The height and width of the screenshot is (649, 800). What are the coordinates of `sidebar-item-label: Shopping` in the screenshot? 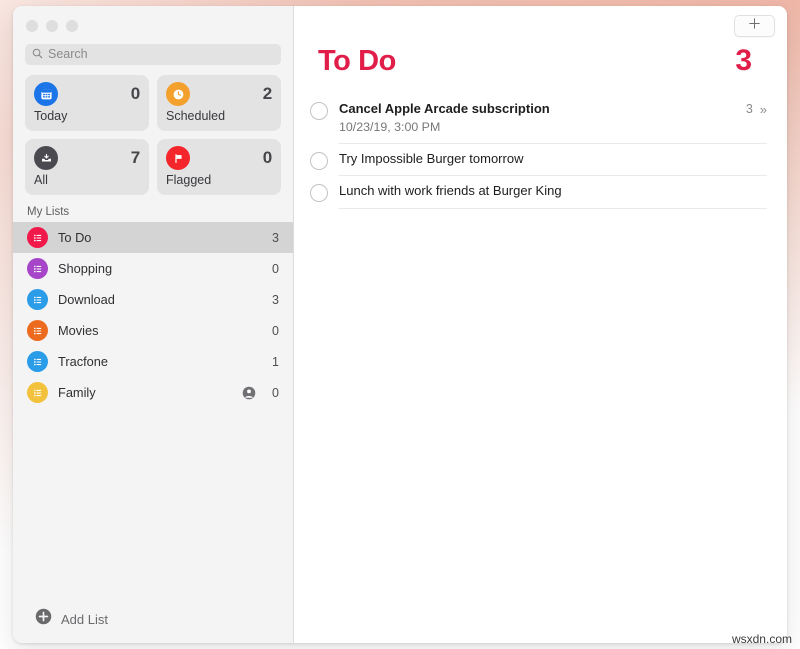 It's located at (85, 268).